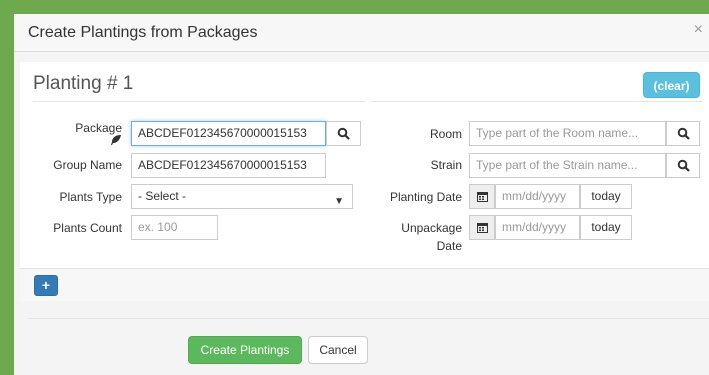  Describe the element at coordinates (431, 228) in the screenshot. I see `unpackage-date-label-line1: Unpackage` at that location.